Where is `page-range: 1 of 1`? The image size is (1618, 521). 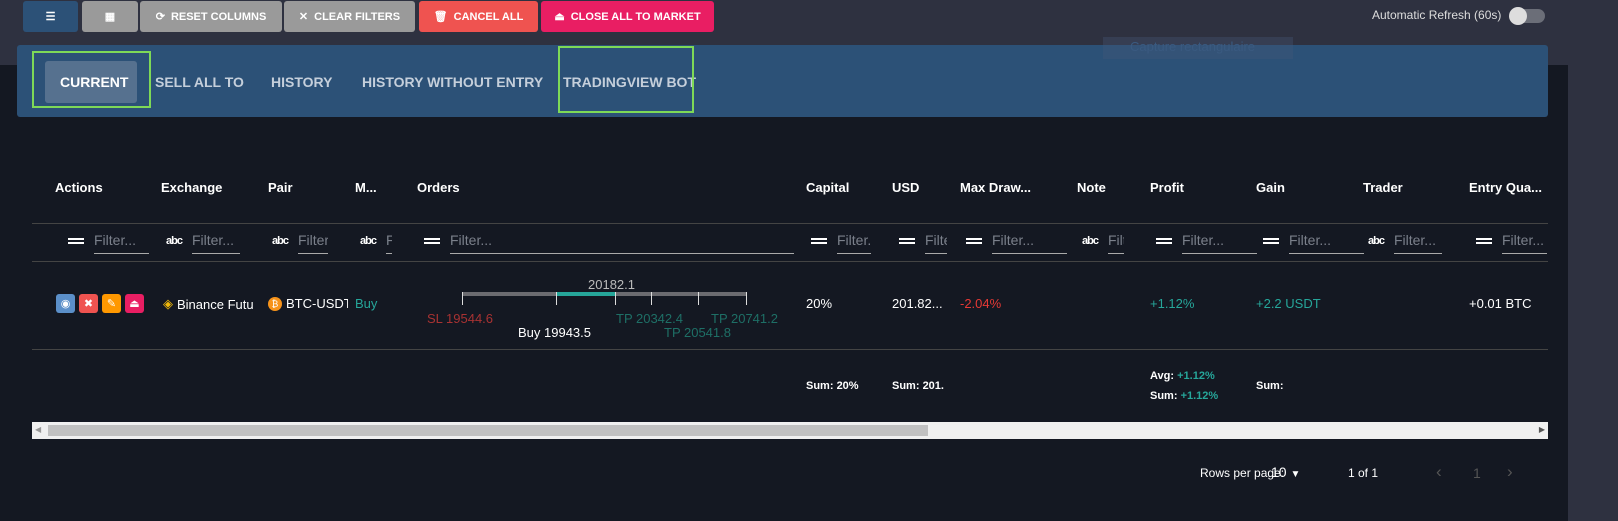 page-range: 1 of 1 is located at coordinates (1363, 473).